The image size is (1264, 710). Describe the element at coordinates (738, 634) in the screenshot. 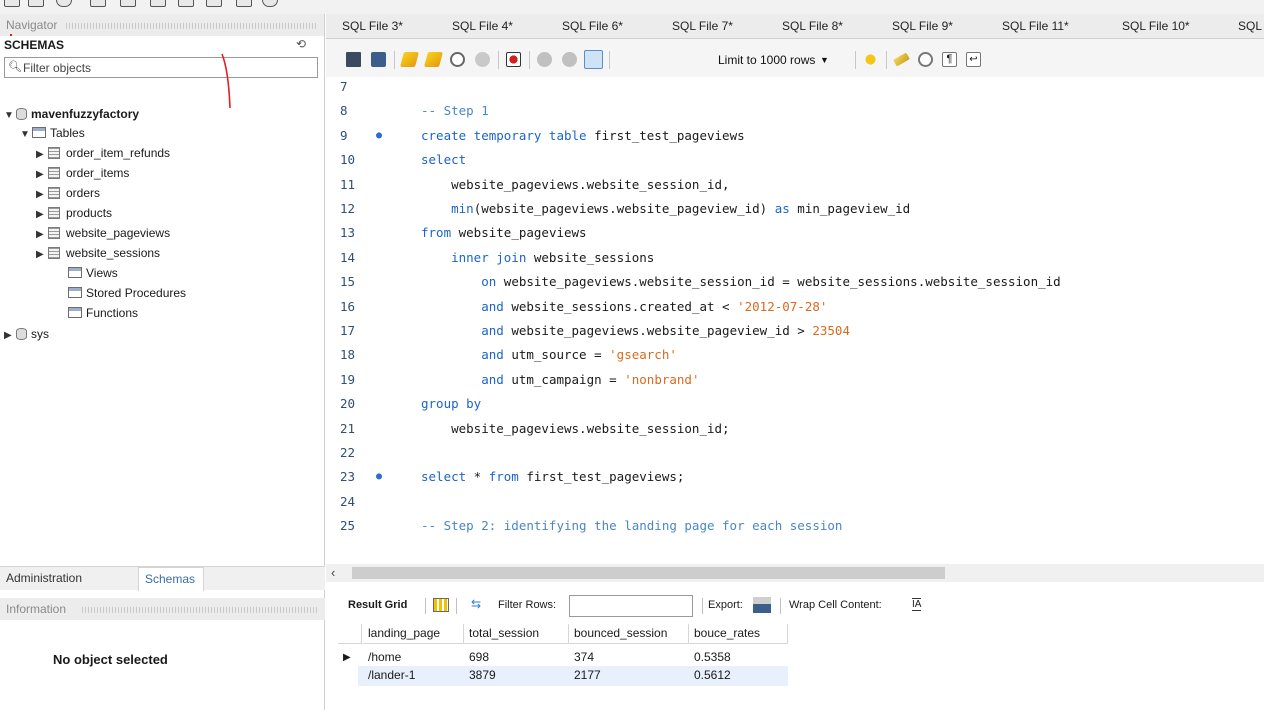

I see `column-header: bouce_rates` at that location.